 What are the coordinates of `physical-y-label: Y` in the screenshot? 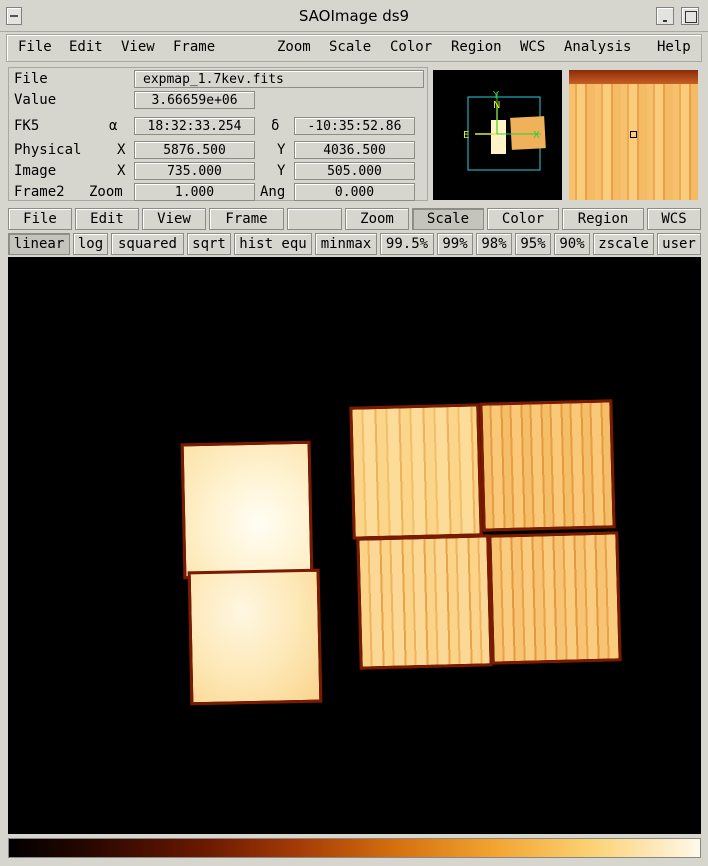 It's located at (281, 150).